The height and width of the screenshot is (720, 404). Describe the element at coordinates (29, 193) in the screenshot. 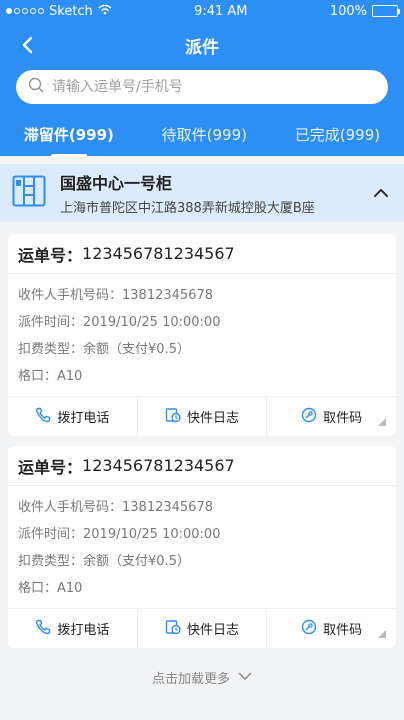

I see `cabinet-icon` at that location.